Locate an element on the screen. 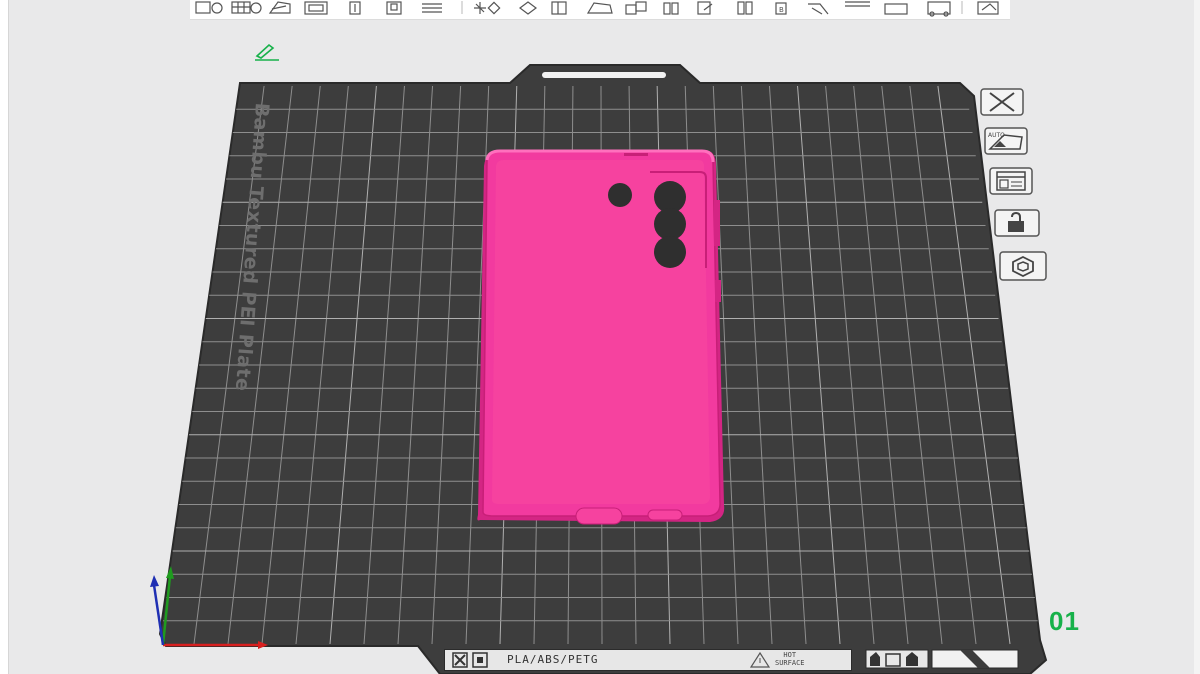 This screenshot has height=674, width=1200. lock-plate-icon is located at coordinates (1017, 223).